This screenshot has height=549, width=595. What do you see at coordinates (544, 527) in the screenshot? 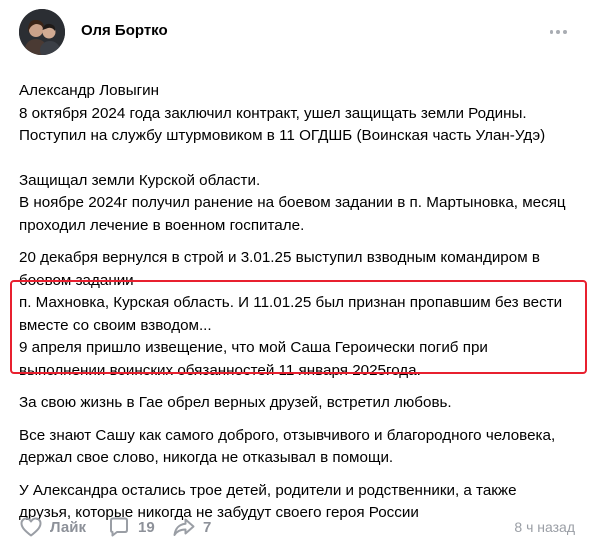
I see `post-time: 8 ч назад` at bounding box center [544, 527].